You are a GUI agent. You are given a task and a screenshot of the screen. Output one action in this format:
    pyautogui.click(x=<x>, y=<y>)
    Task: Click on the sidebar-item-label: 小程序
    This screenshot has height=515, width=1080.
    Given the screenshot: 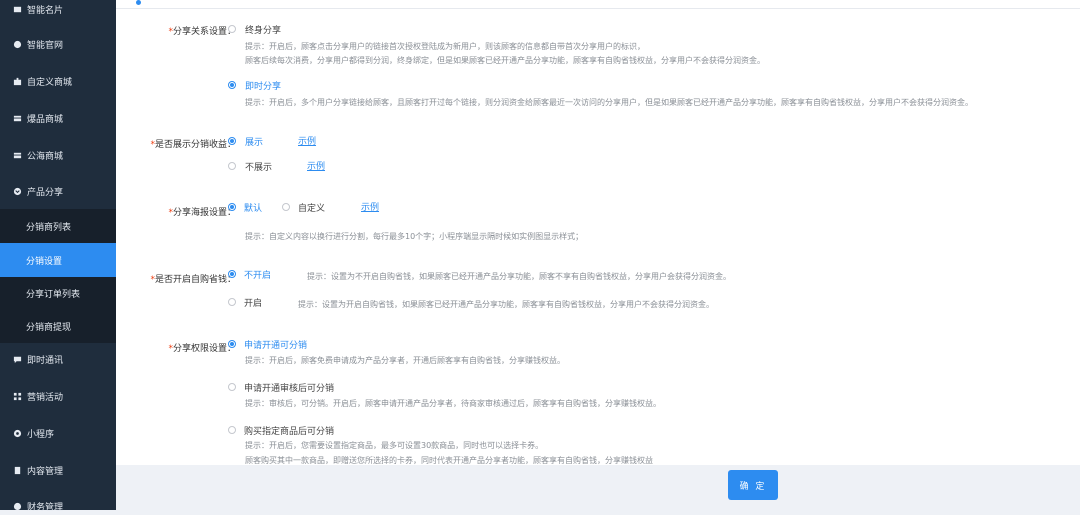 What is the action you would take?
    pyautogui.click(x=41, y=434)
    